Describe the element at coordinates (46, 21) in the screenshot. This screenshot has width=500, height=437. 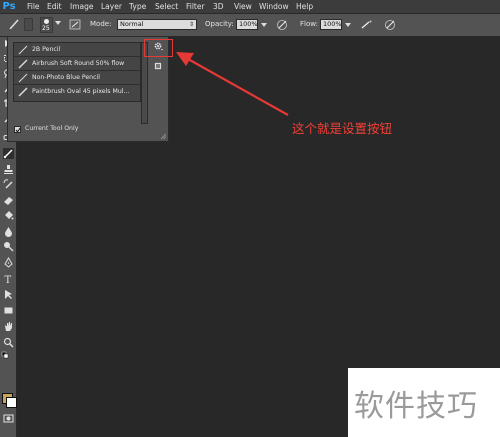
I see `brush-tip-icon` at that location.